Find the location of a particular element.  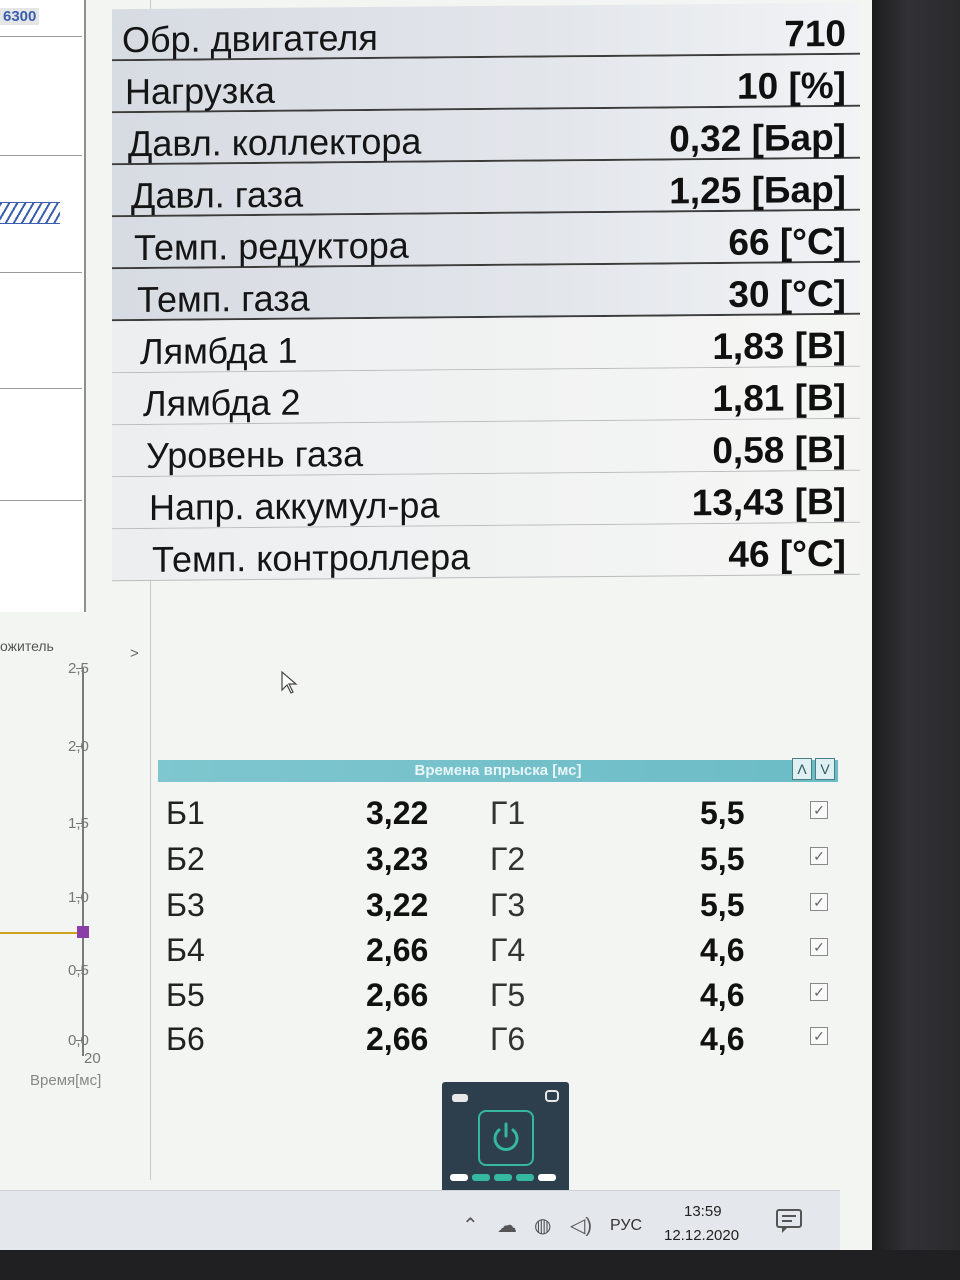

param-row-gas-level: Уровень газа 0,58 [В] is located at coordinates (486, 448).